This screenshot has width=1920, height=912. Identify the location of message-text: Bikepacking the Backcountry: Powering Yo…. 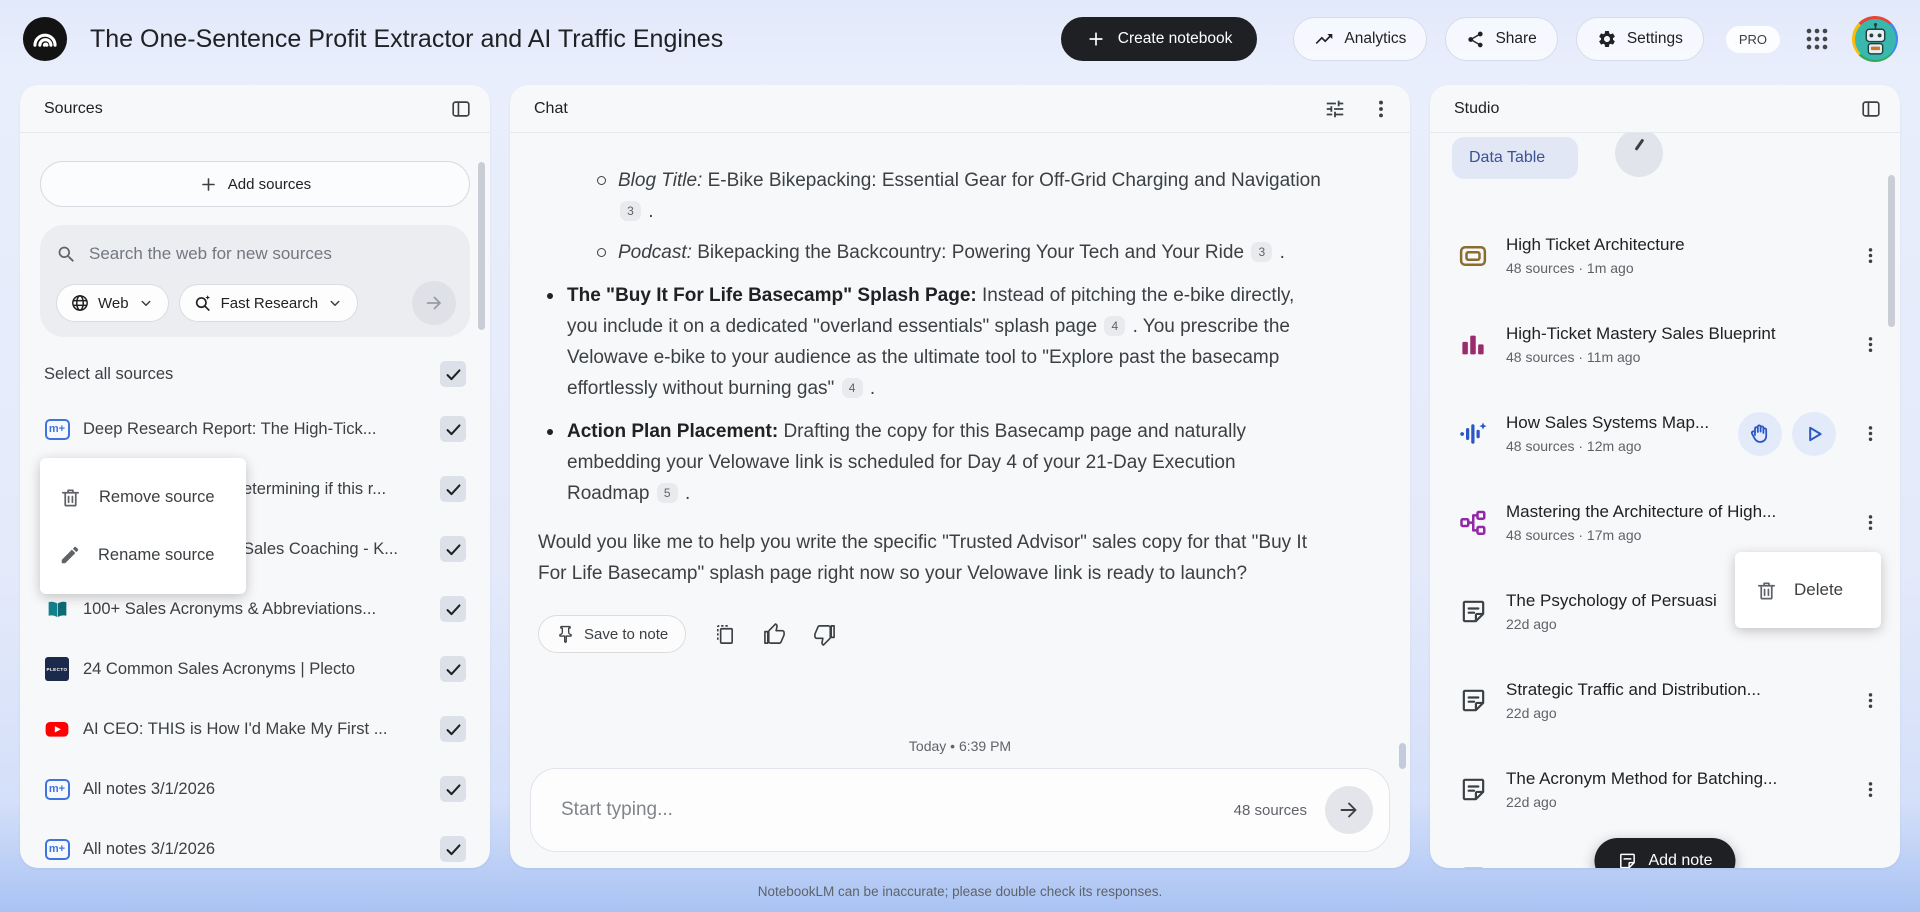
(970, 252).